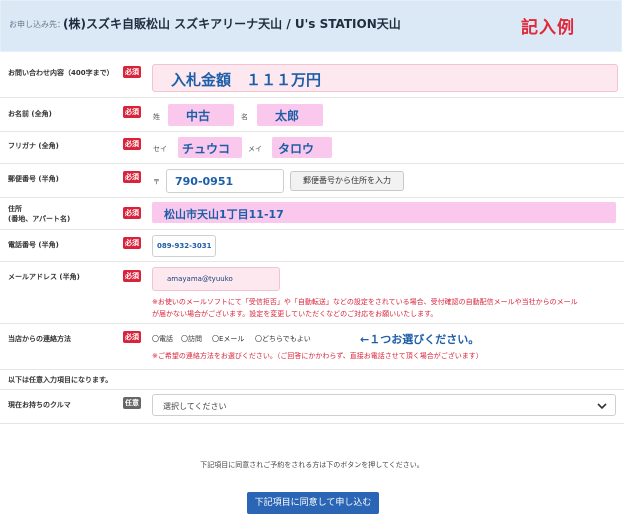 The image size is (624, 532). Describe the element at coordinates (30, 114) in the screenshot. I see `name-label: お名前 (全角)` at that location.